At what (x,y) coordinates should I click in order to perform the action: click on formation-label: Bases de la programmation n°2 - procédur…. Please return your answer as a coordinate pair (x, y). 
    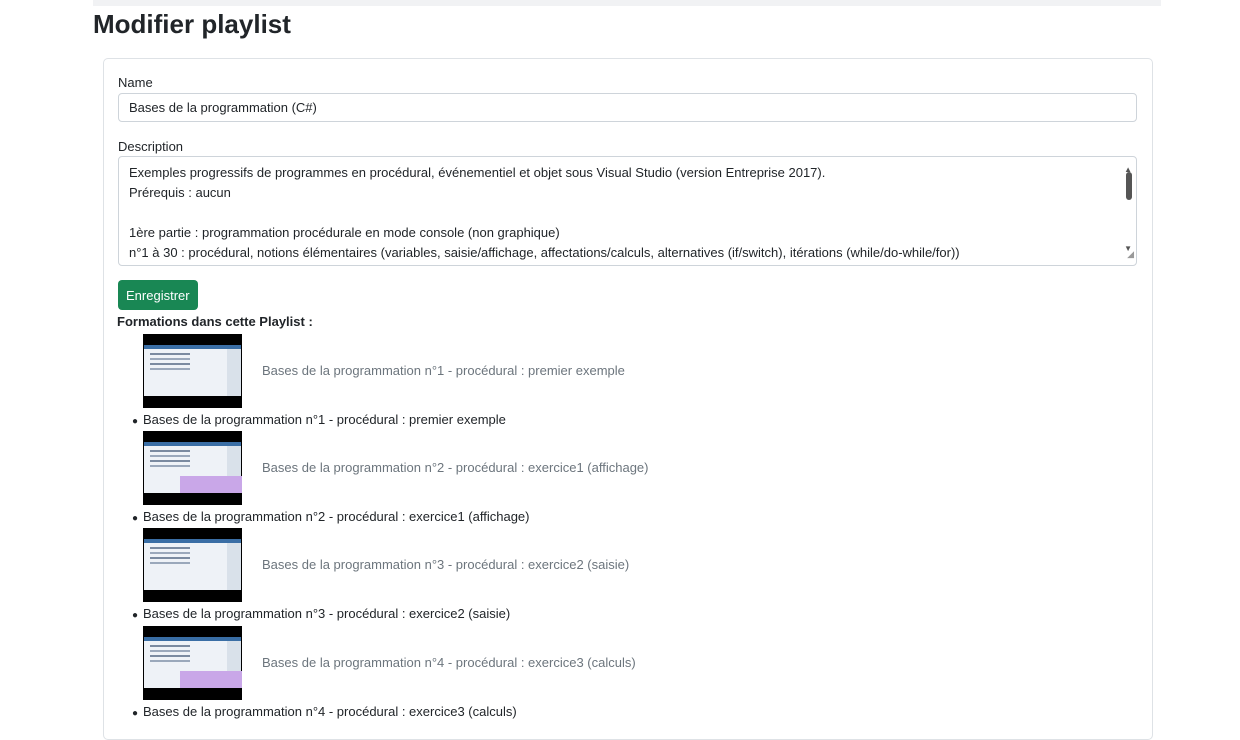
    Looking at the image, I should click on (336, 516).